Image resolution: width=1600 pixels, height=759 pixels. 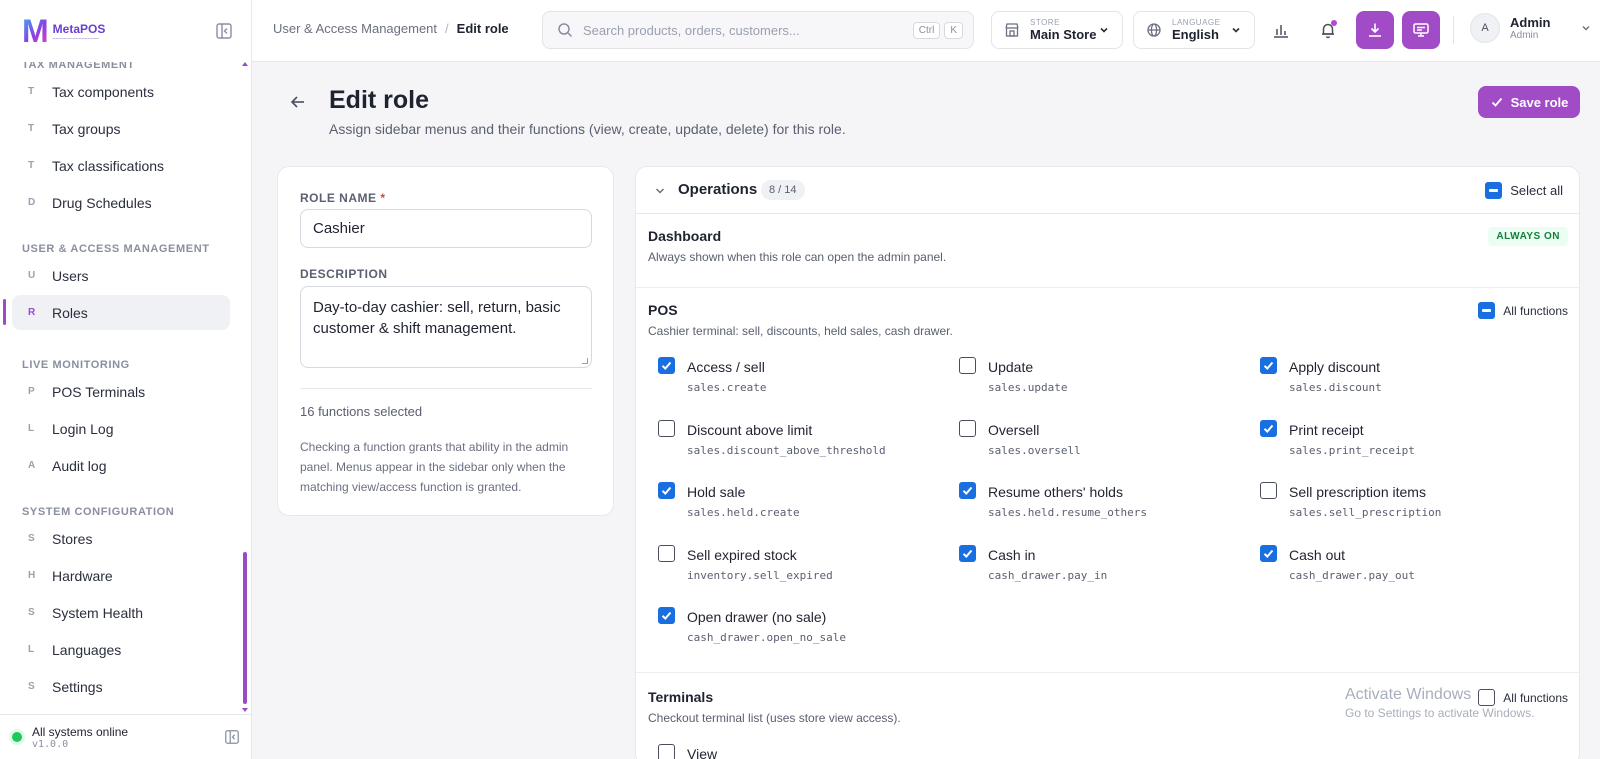 I want to click on sidebar-item-drug-schedules: D Drug Schedules, so click(x=121, y=202).